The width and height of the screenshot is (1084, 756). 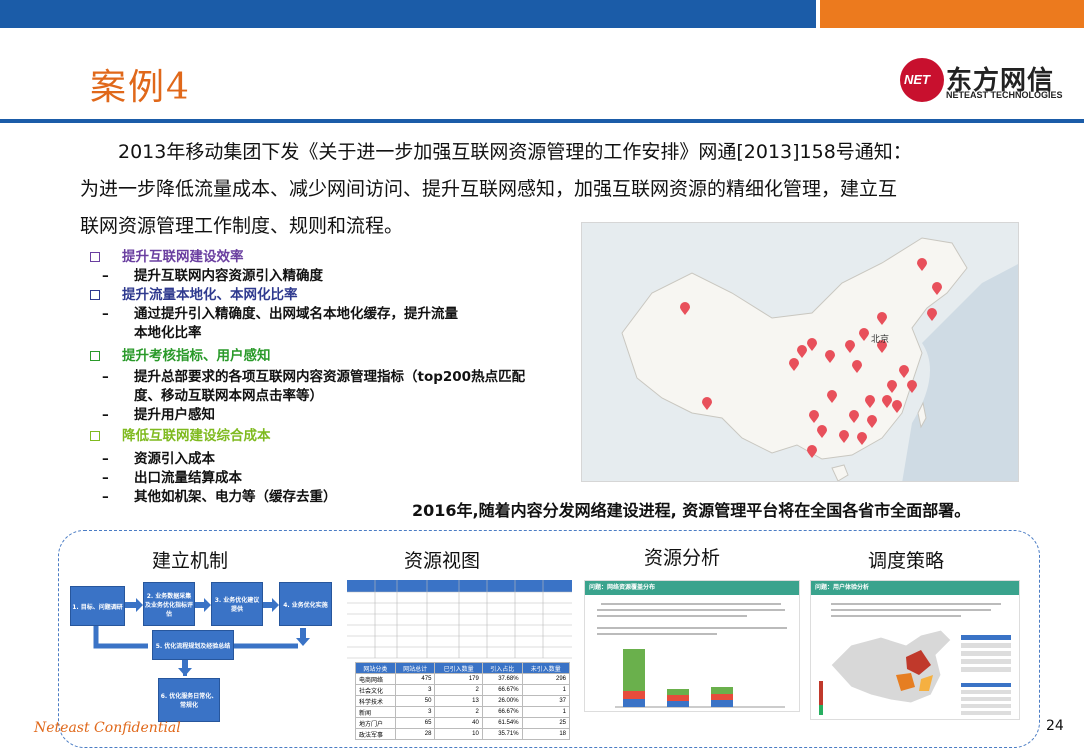 What do you see at coordinates (415, 701) in the screenshot?
I see `table-cell: 50` at bounding box center [415, 701].